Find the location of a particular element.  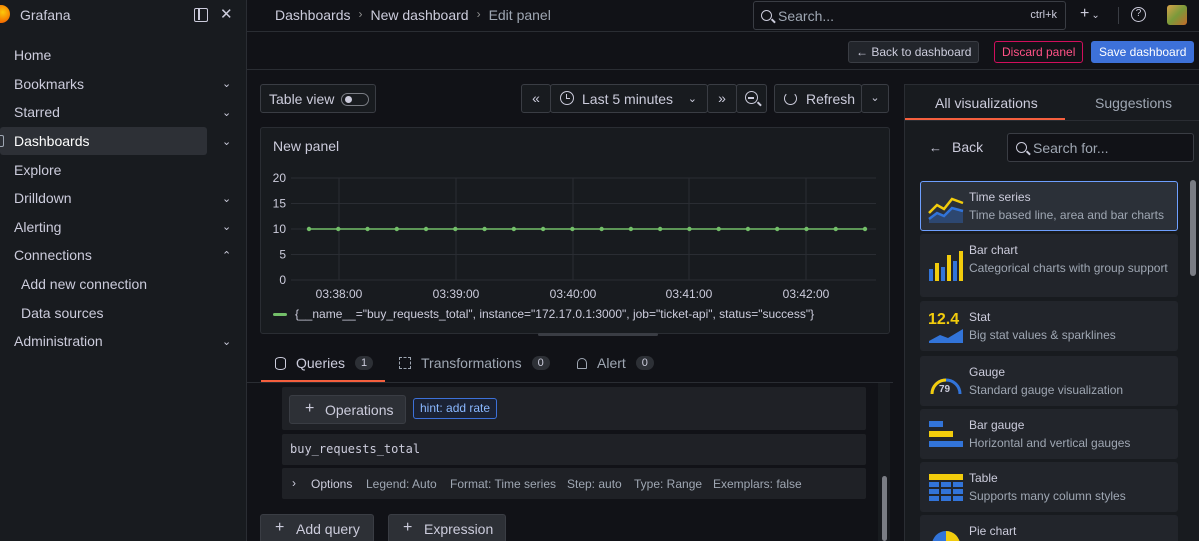

breadcrumb-dashboards: Dashboards is located at coordinates (313, 15).